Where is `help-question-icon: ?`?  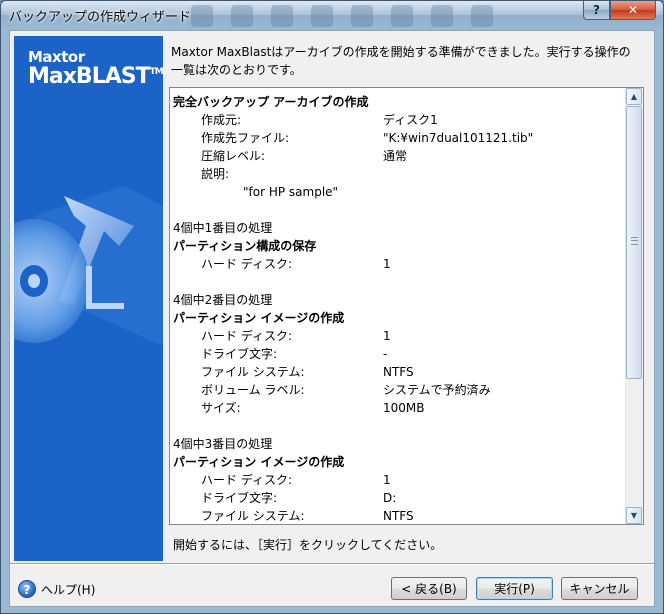
help-question-icon: ? is located at coordinates (596, 10).